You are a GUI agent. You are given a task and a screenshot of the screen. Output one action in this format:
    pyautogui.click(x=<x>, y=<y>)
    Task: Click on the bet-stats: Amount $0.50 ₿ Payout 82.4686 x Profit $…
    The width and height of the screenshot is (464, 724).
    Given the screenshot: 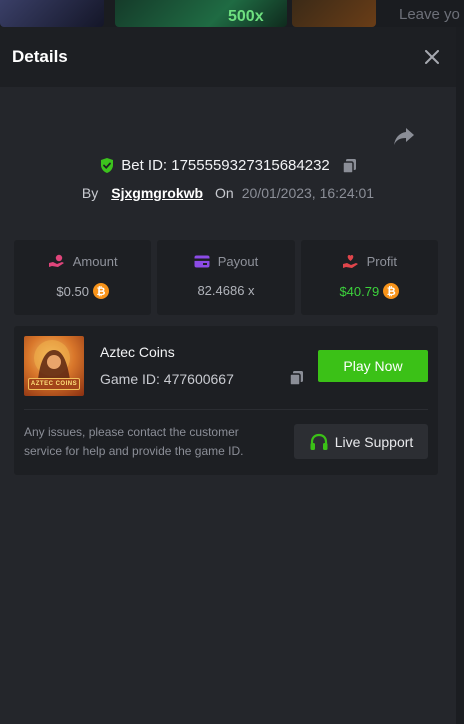 What is the action you would take?
    pyautogui.click(x=226, y=277)
    